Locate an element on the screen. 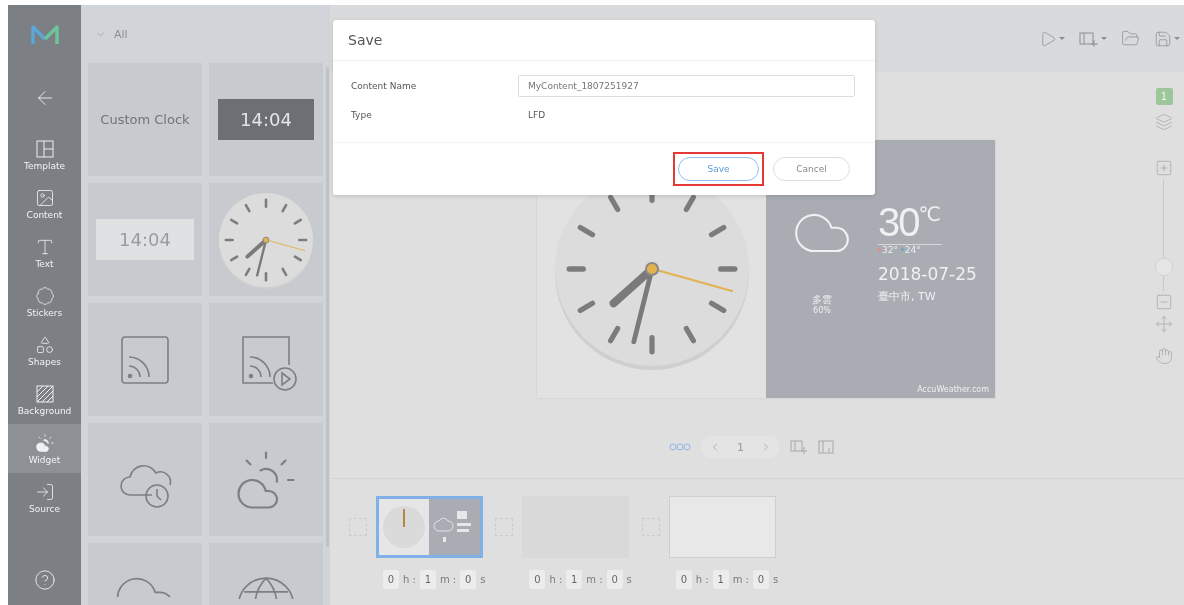 Image resolution: width=1184 pixels, height=605 pixels. sidebar-item: Text is located at coordinates (44, 252).